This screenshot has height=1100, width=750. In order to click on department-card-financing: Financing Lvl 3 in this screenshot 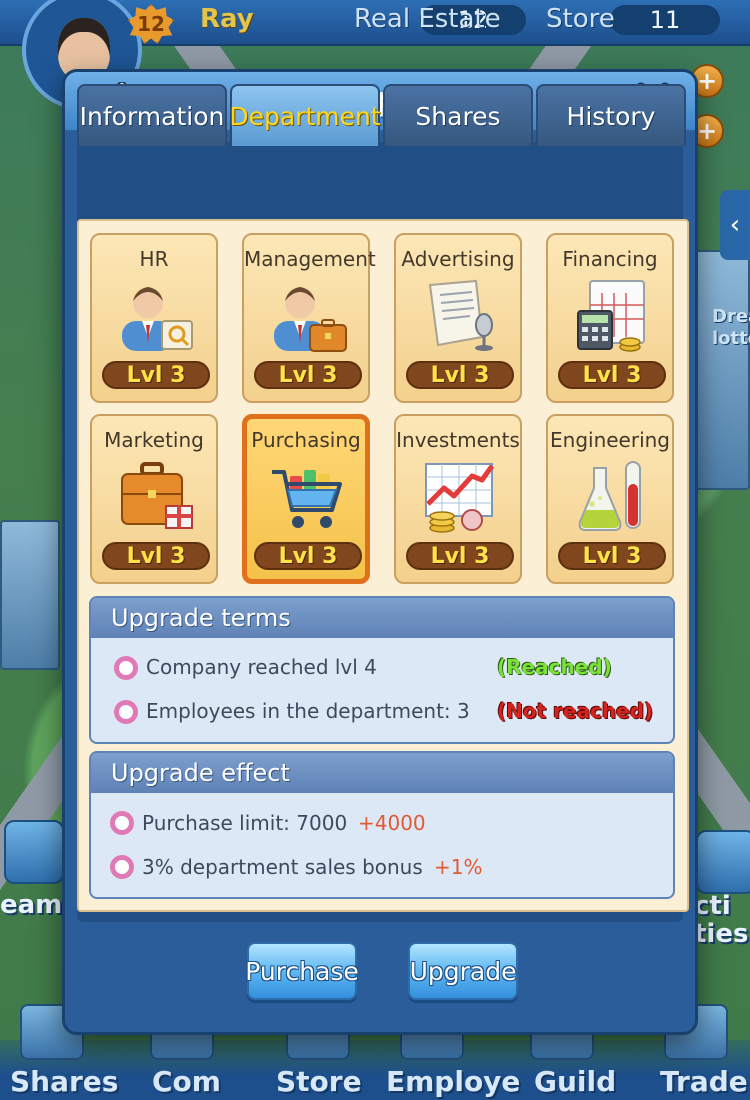, I will do `click(610, 318)`.